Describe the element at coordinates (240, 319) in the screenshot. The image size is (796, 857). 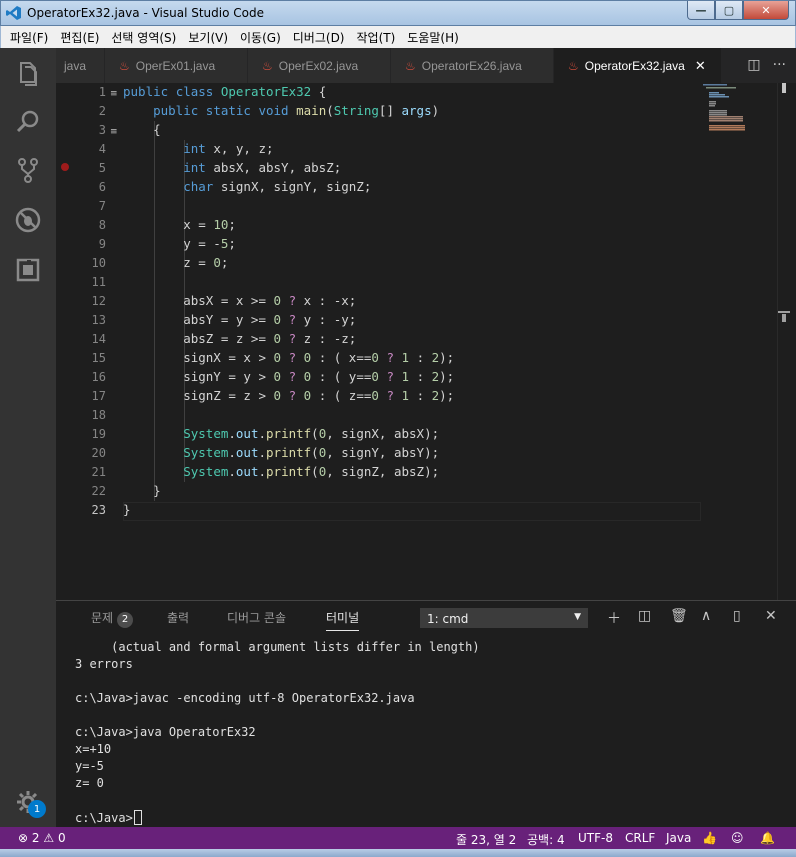
I see `code-line: absY = y >= 0 ? y : -y;` at that location.